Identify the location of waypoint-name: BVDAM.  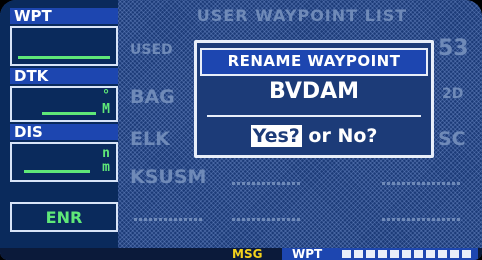
(314, 91).